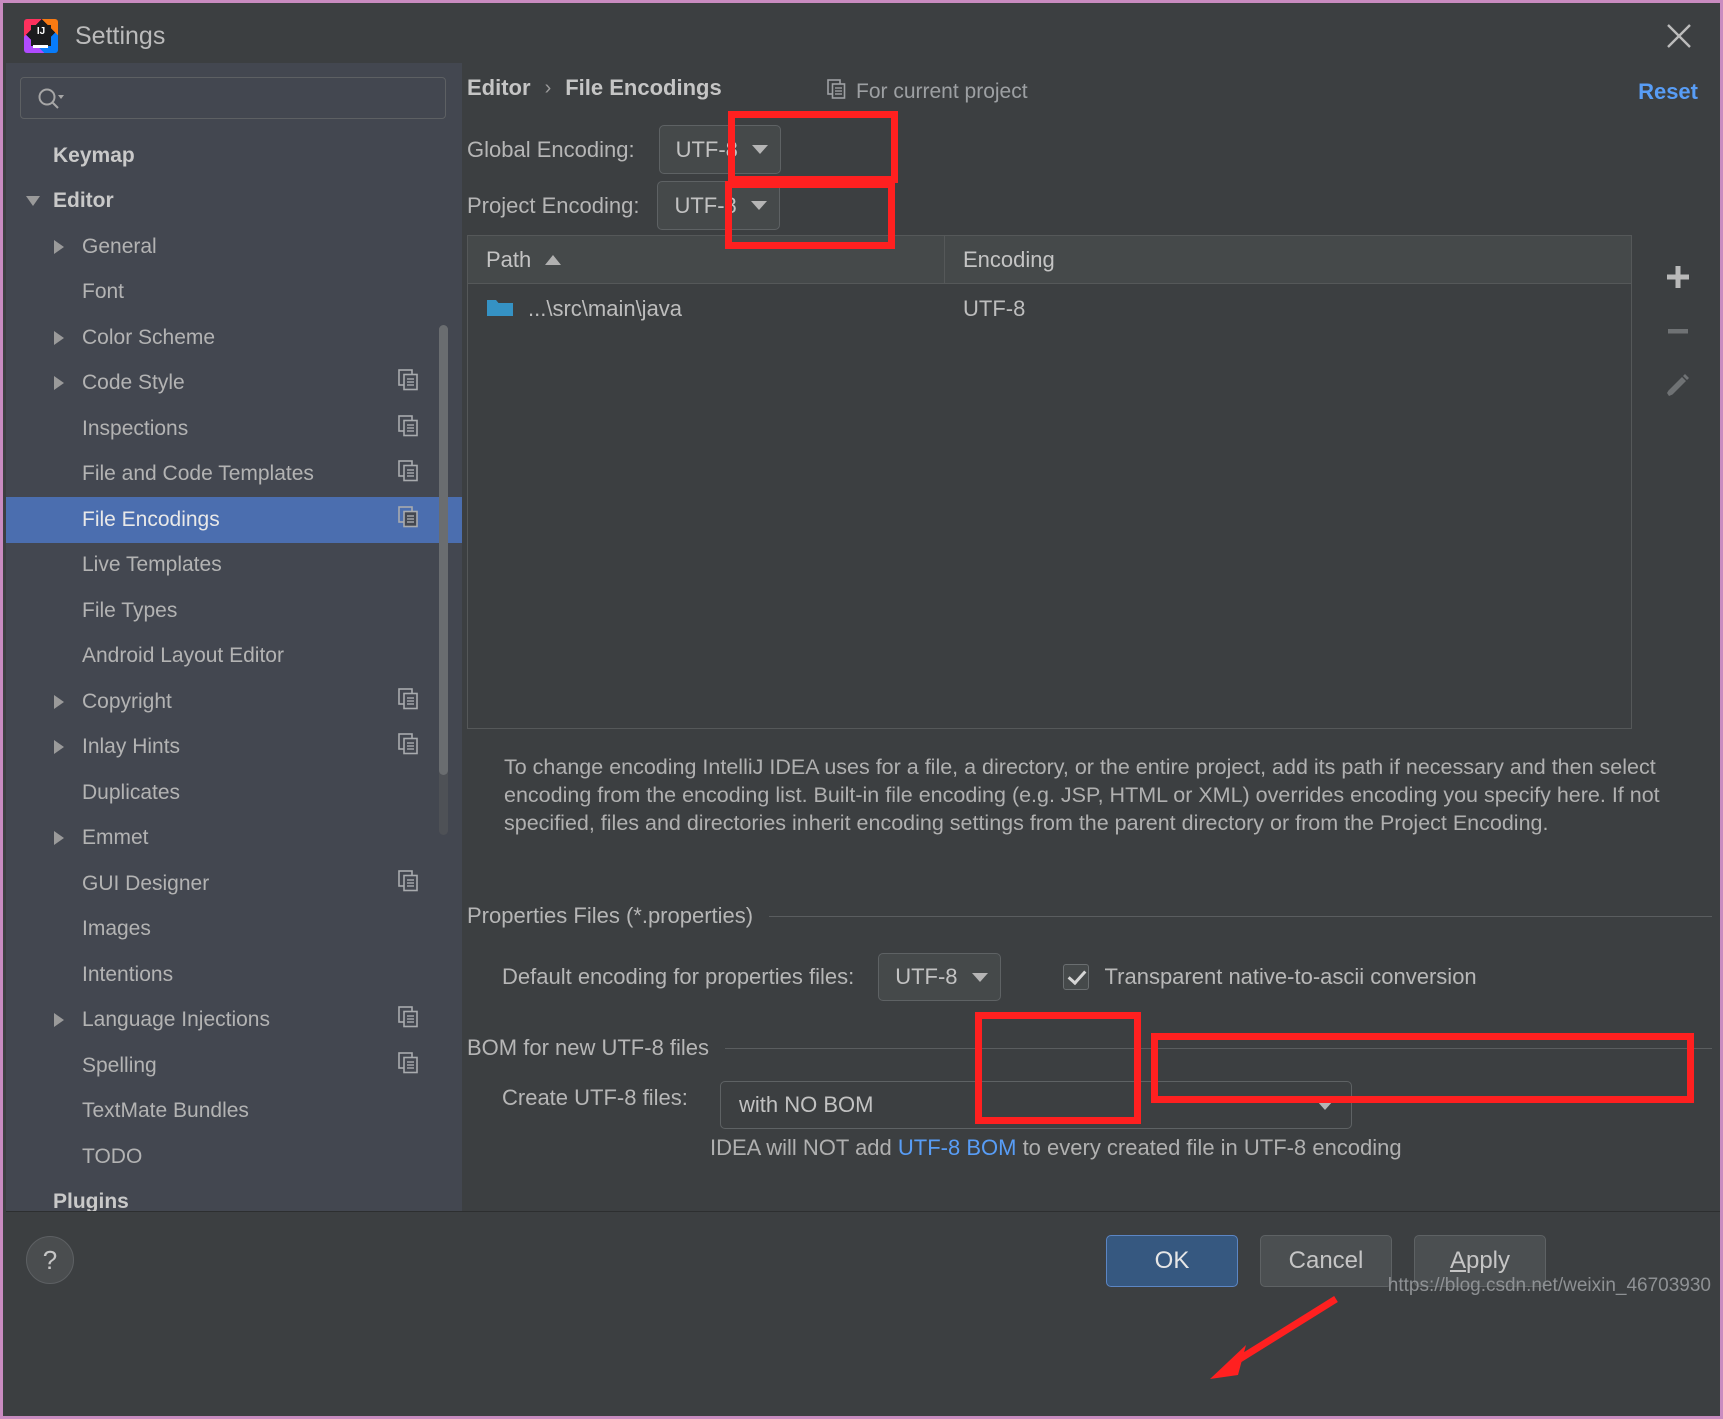 Image resolution: width=1723 pixels, height=1419 pixels. I want to click on sidebar-item-label: Intentions, so click(128, 974).